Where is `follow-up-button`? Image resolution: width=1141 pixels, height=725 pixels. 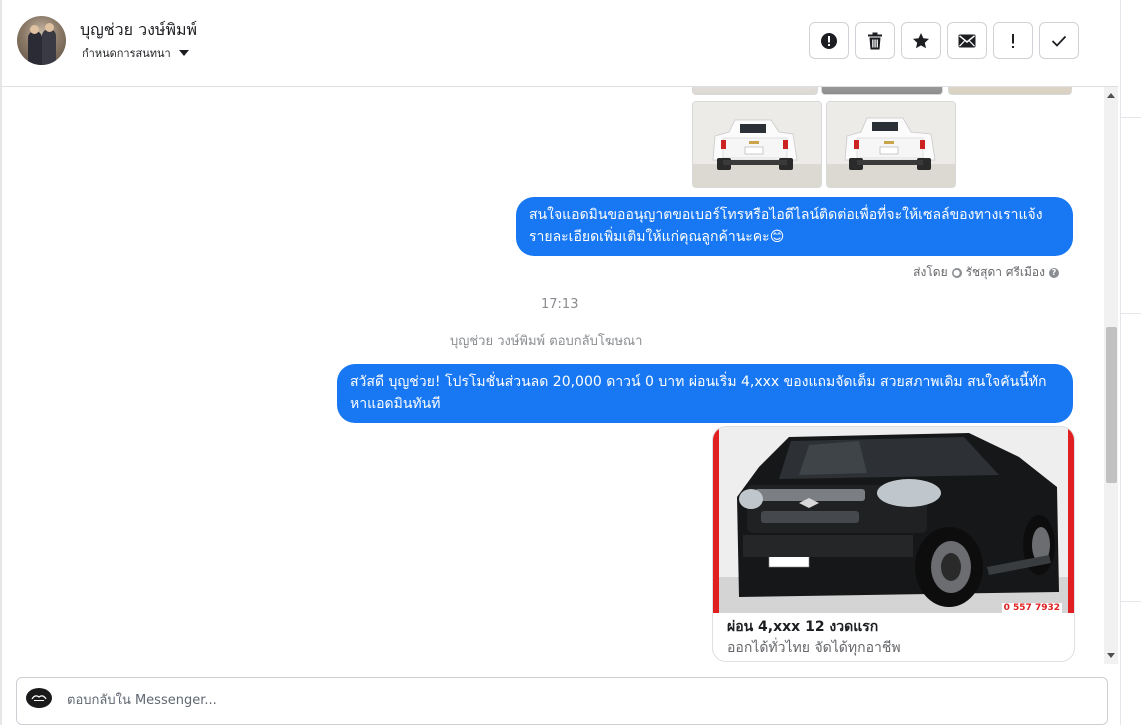
follow-up-button is located at coordinates (1013, 40).